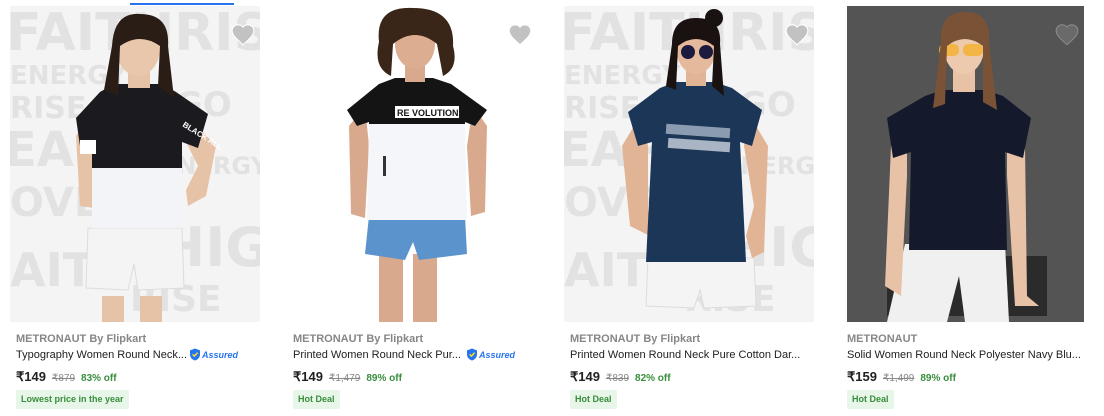  I want to click on original-price: ₹1,479, so click(344, 378).